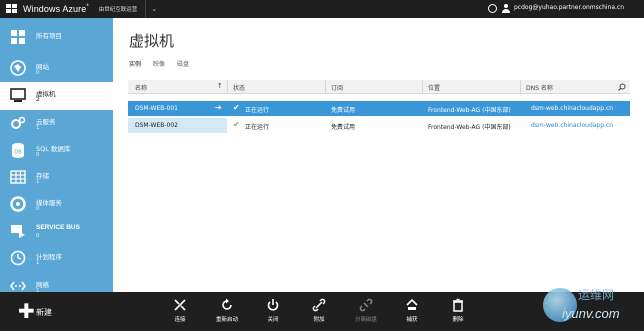 The image size is (644, 331). What do you see at coordinates (239, 87) in the screenshot?
I see `column-header-status: 状态` at bounding box center [239, 87].